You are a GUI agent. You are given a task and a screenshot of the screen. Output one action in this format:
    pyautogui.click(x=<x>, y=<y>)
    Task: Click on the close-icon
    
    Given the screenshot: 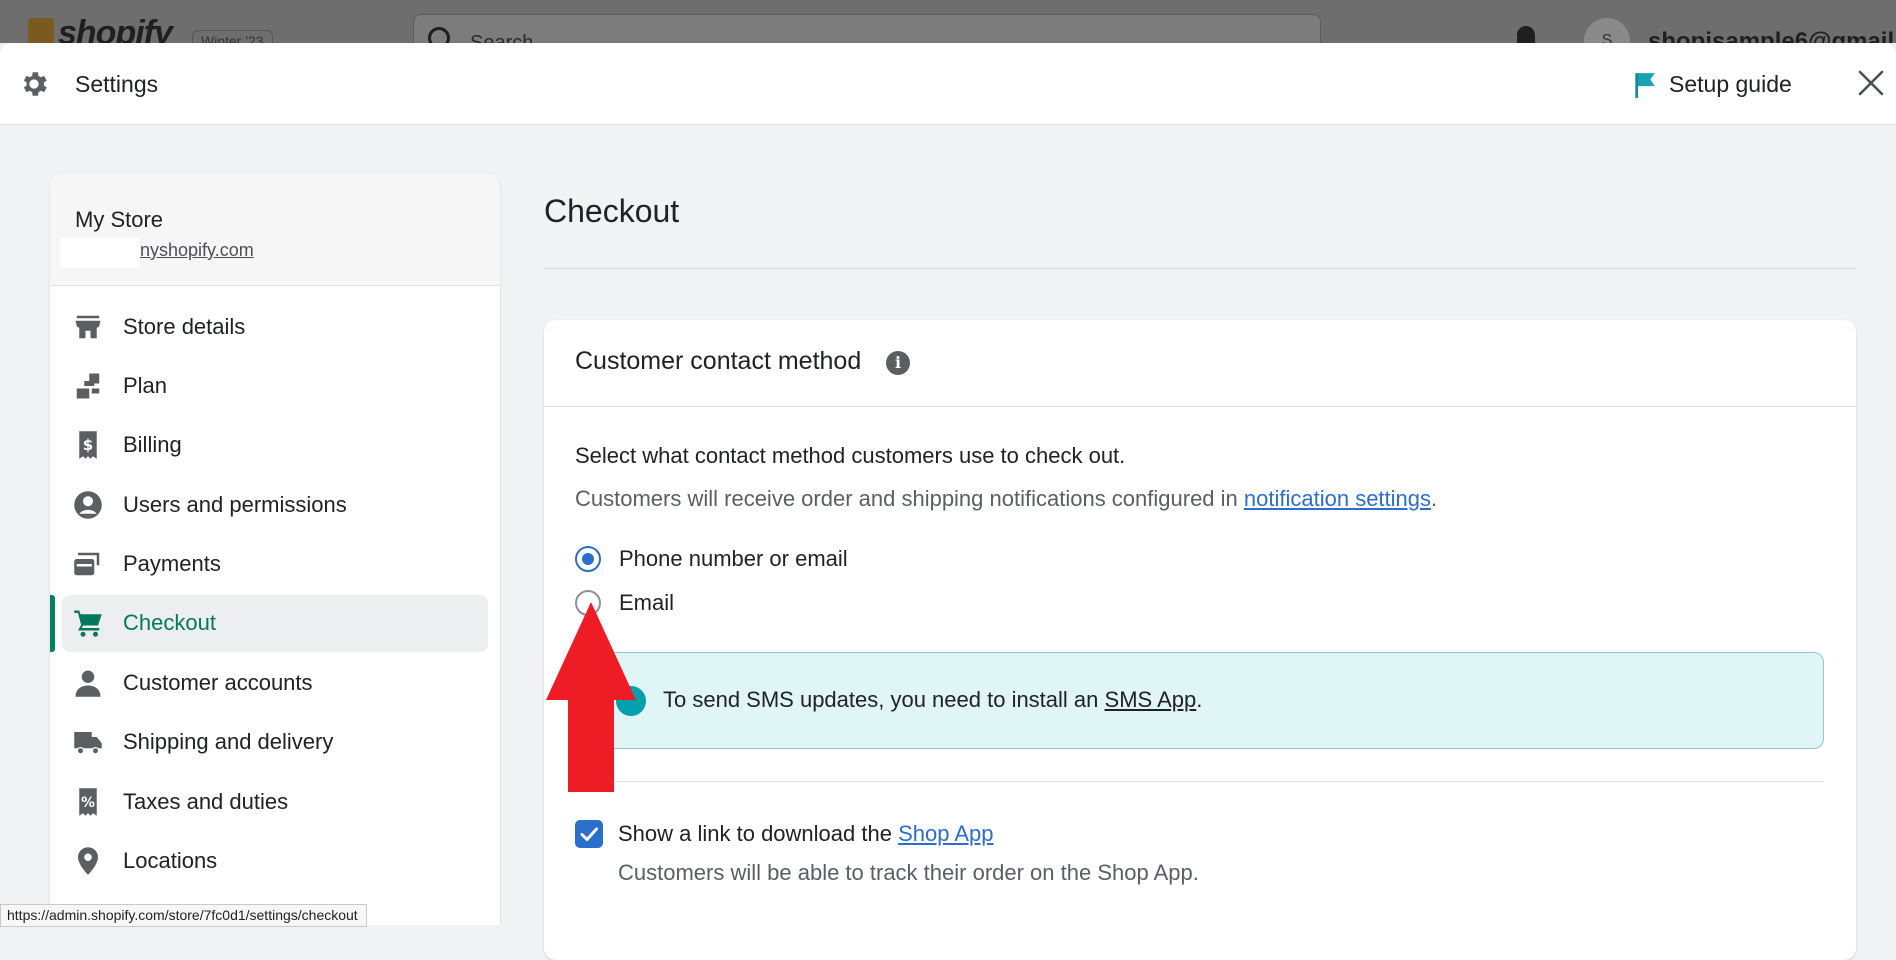 What is the action you would take?
    pyautogui.click(x=1871, y=83)
    